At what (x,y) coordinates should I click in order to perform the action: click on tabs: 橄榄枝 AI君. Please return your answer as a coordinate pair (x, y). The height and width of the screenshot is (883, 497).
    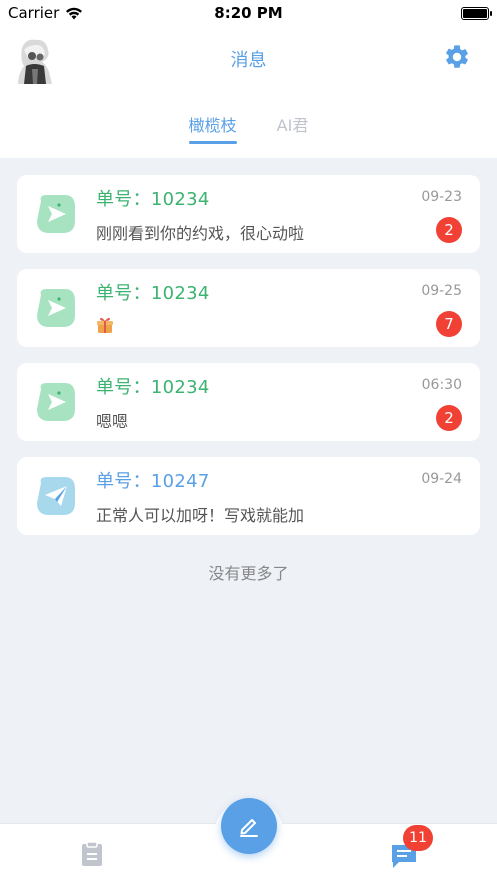
    Looking at the image, I should click on (248, 128).